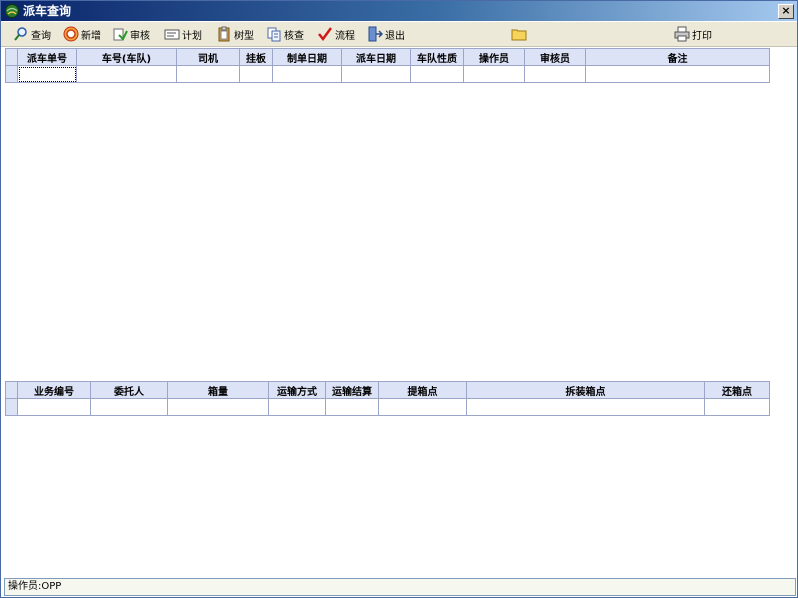 This screenshot has width=798, height=598. I want to click on title-bar: 派车查询 ×, so click(399, 11).